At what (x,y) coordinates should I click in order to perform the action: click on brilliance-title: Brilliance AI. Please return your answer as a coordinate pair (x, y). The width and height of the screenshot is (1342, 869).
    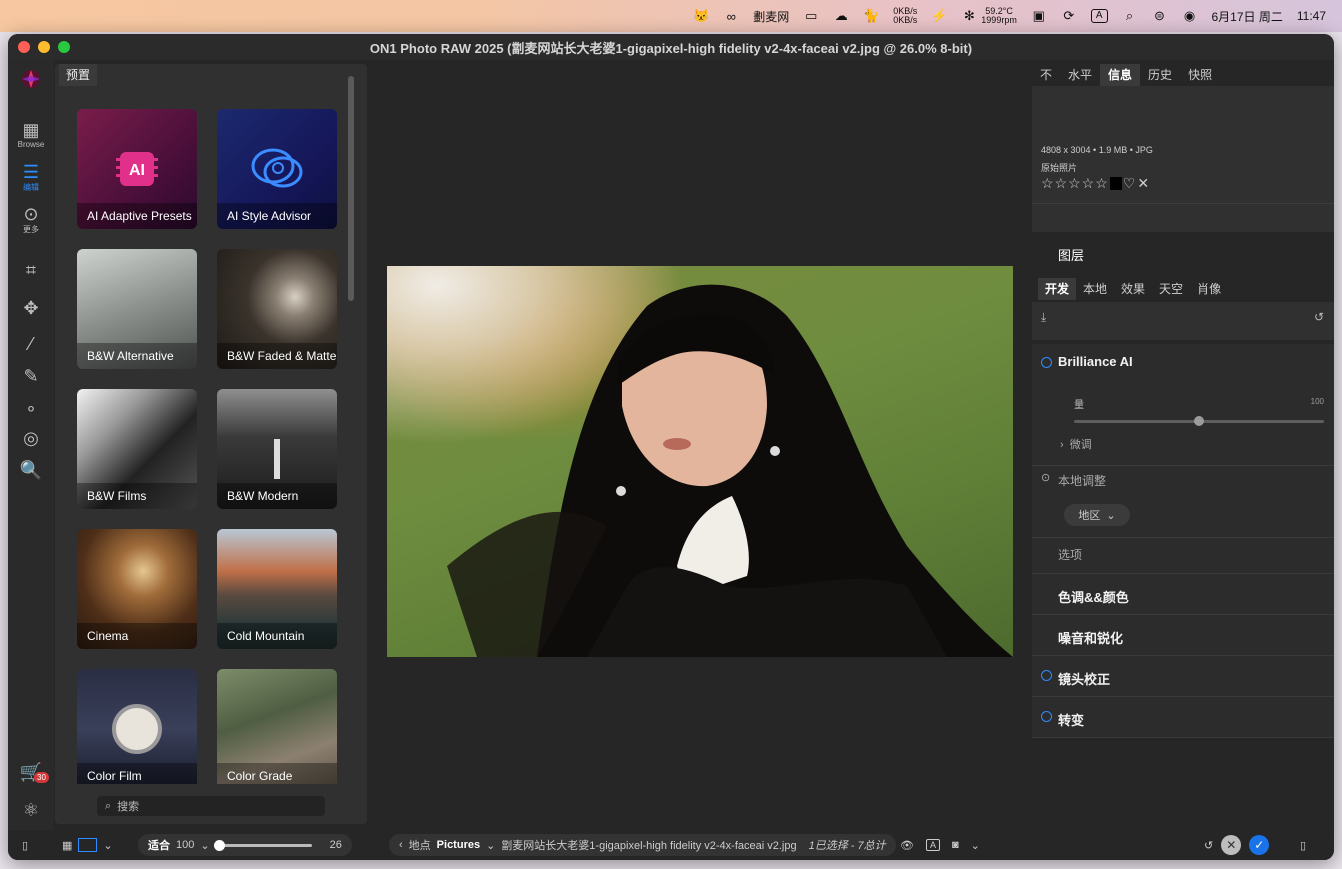
    Looking at the image, I should click on (1095, 361).